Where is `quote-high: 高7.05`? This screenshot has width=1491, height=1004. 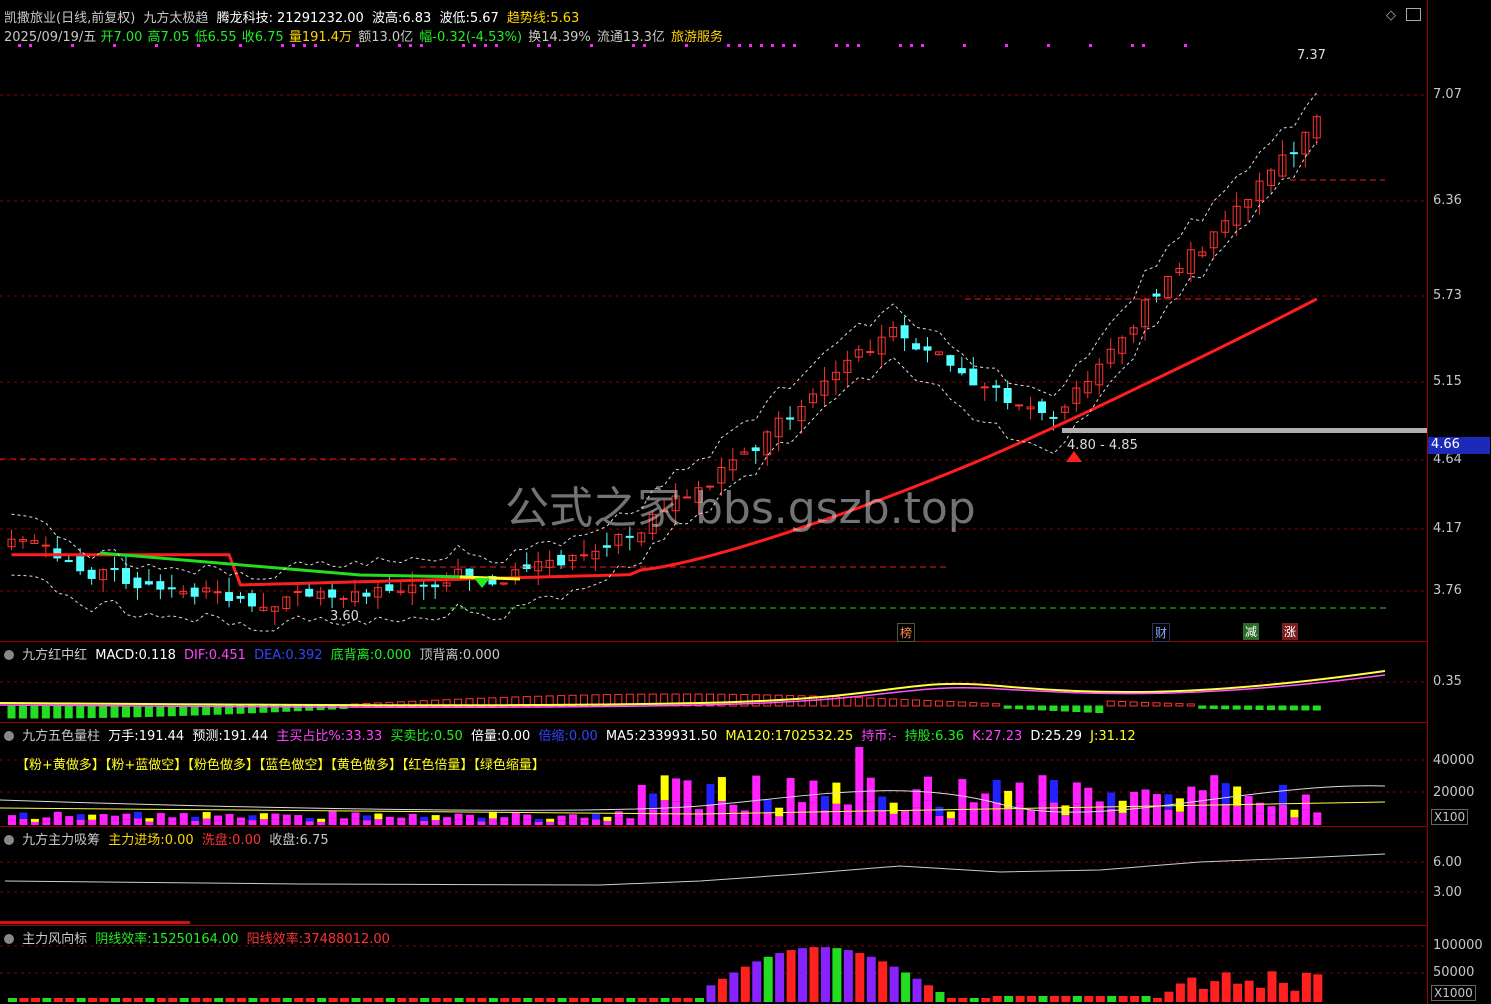
quote-high: 高7.05 is located at coordinates (169, 37).